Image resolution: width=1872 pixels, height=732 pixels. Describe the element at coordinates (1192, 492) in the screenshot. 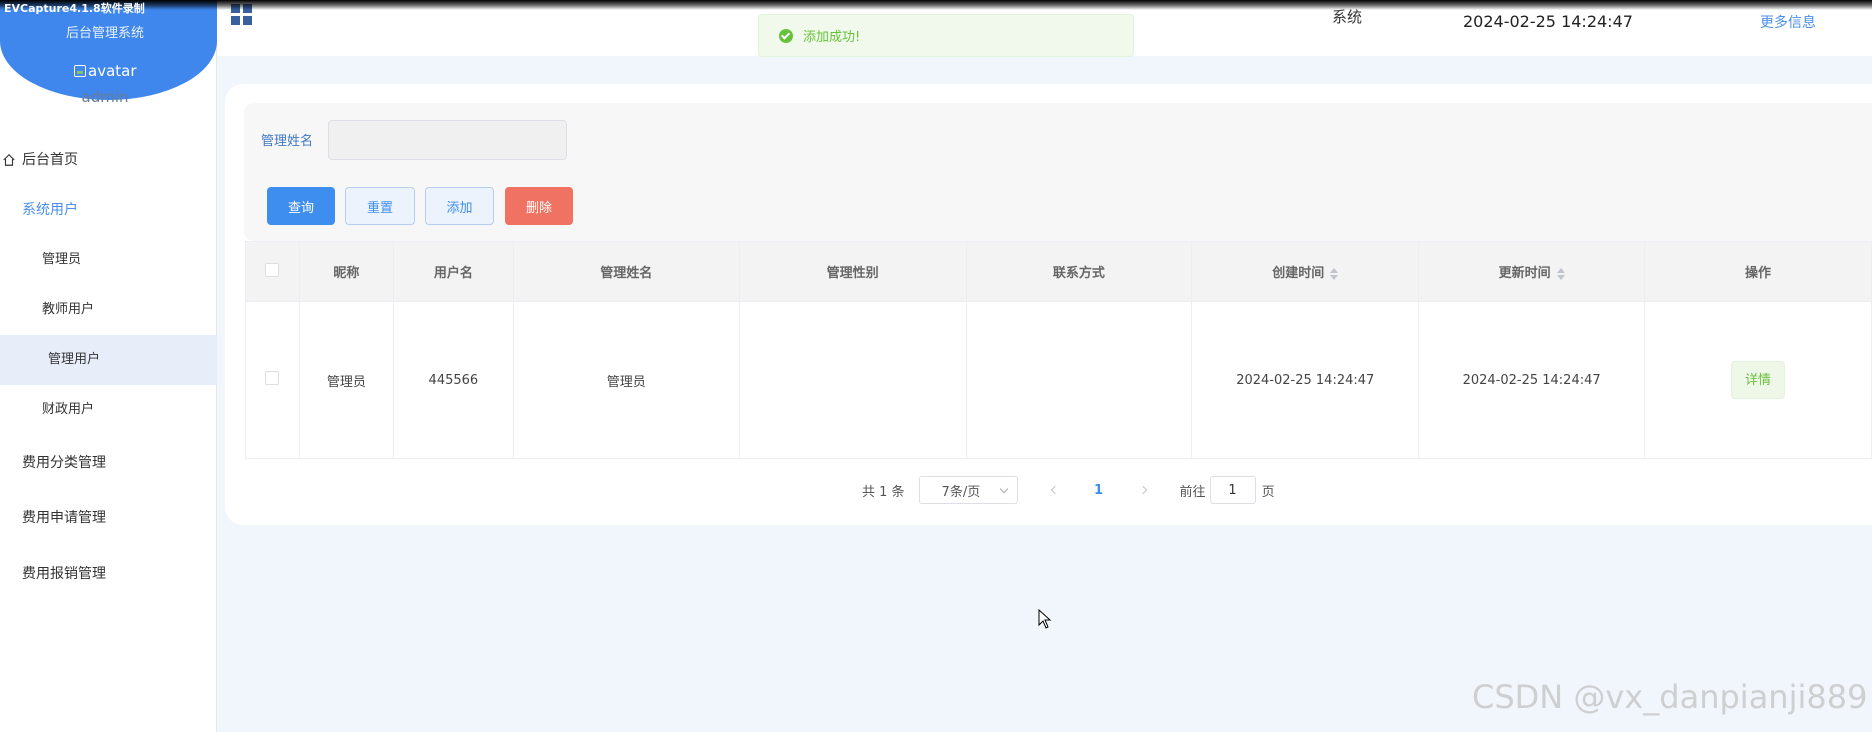

I see `goto-label: 前往` at that location.